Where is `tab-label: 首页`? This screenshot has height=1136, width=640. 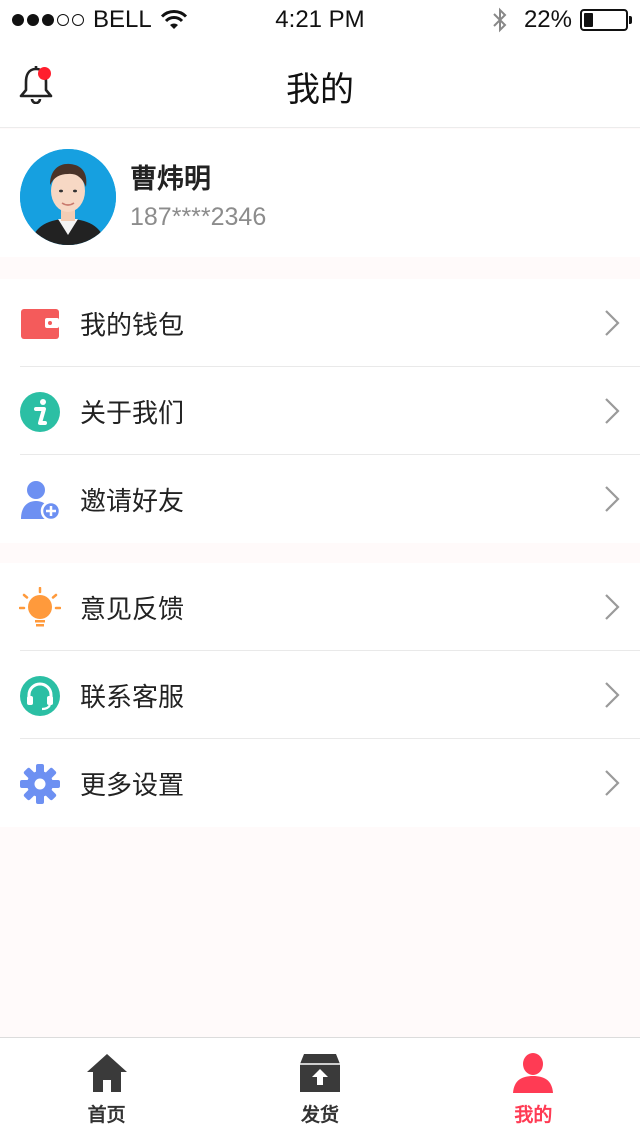
tab-label: 首页 is located at coordinates (106, 1115).